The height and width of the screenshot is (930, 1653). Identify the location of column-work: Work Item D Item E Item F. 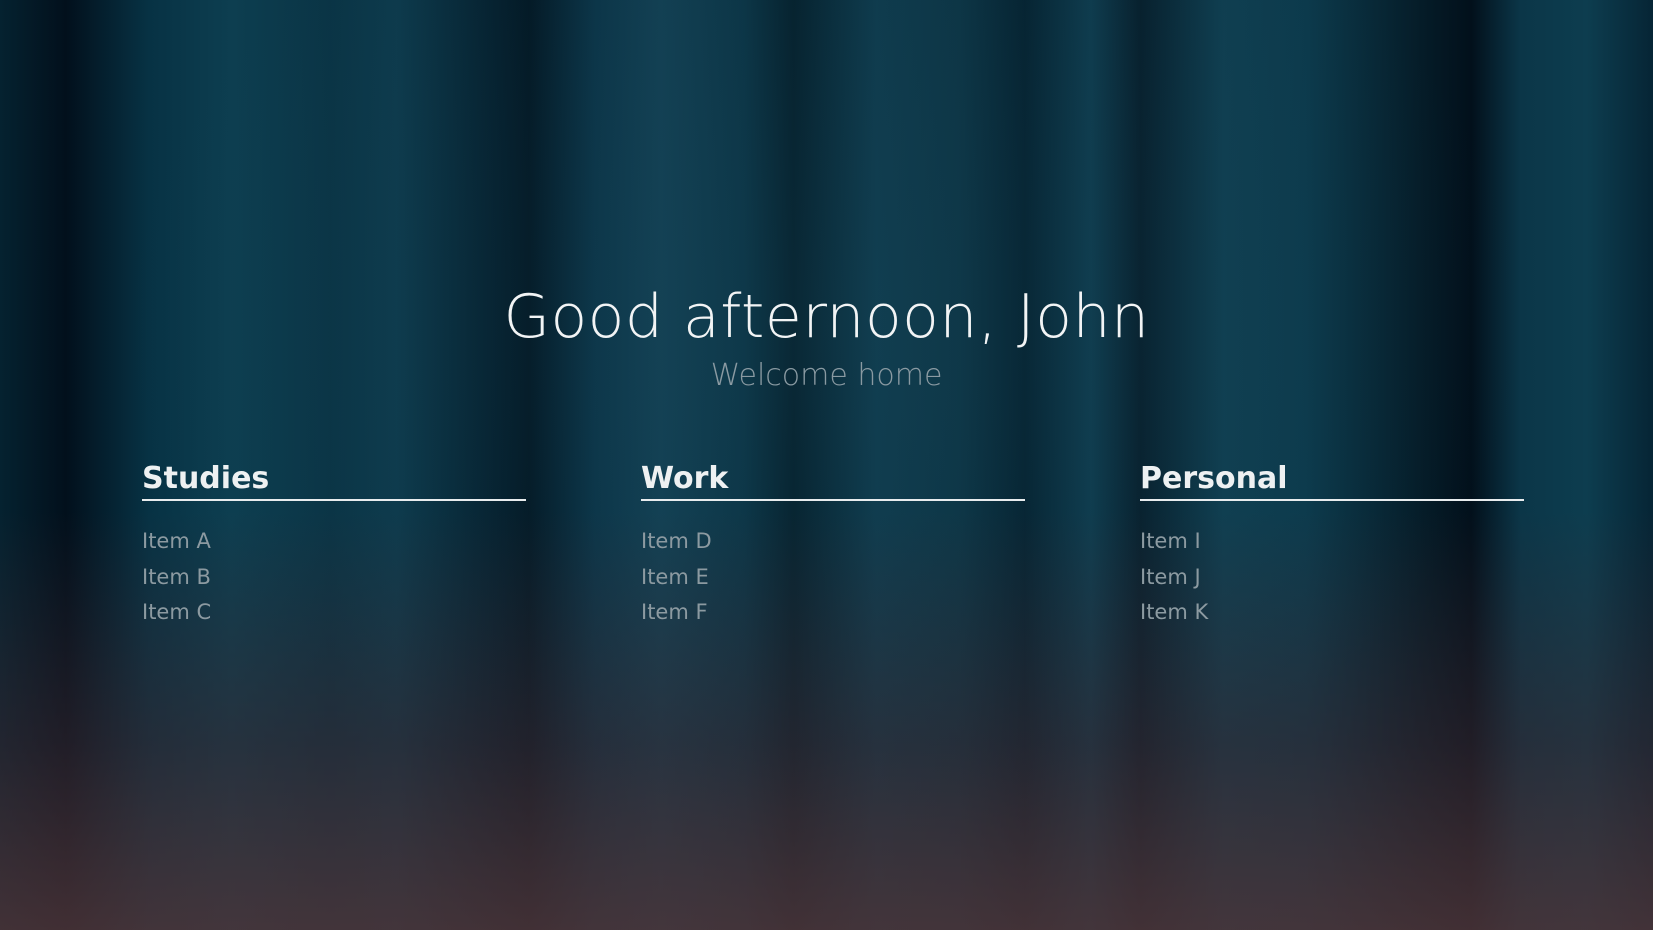
(833, 545).